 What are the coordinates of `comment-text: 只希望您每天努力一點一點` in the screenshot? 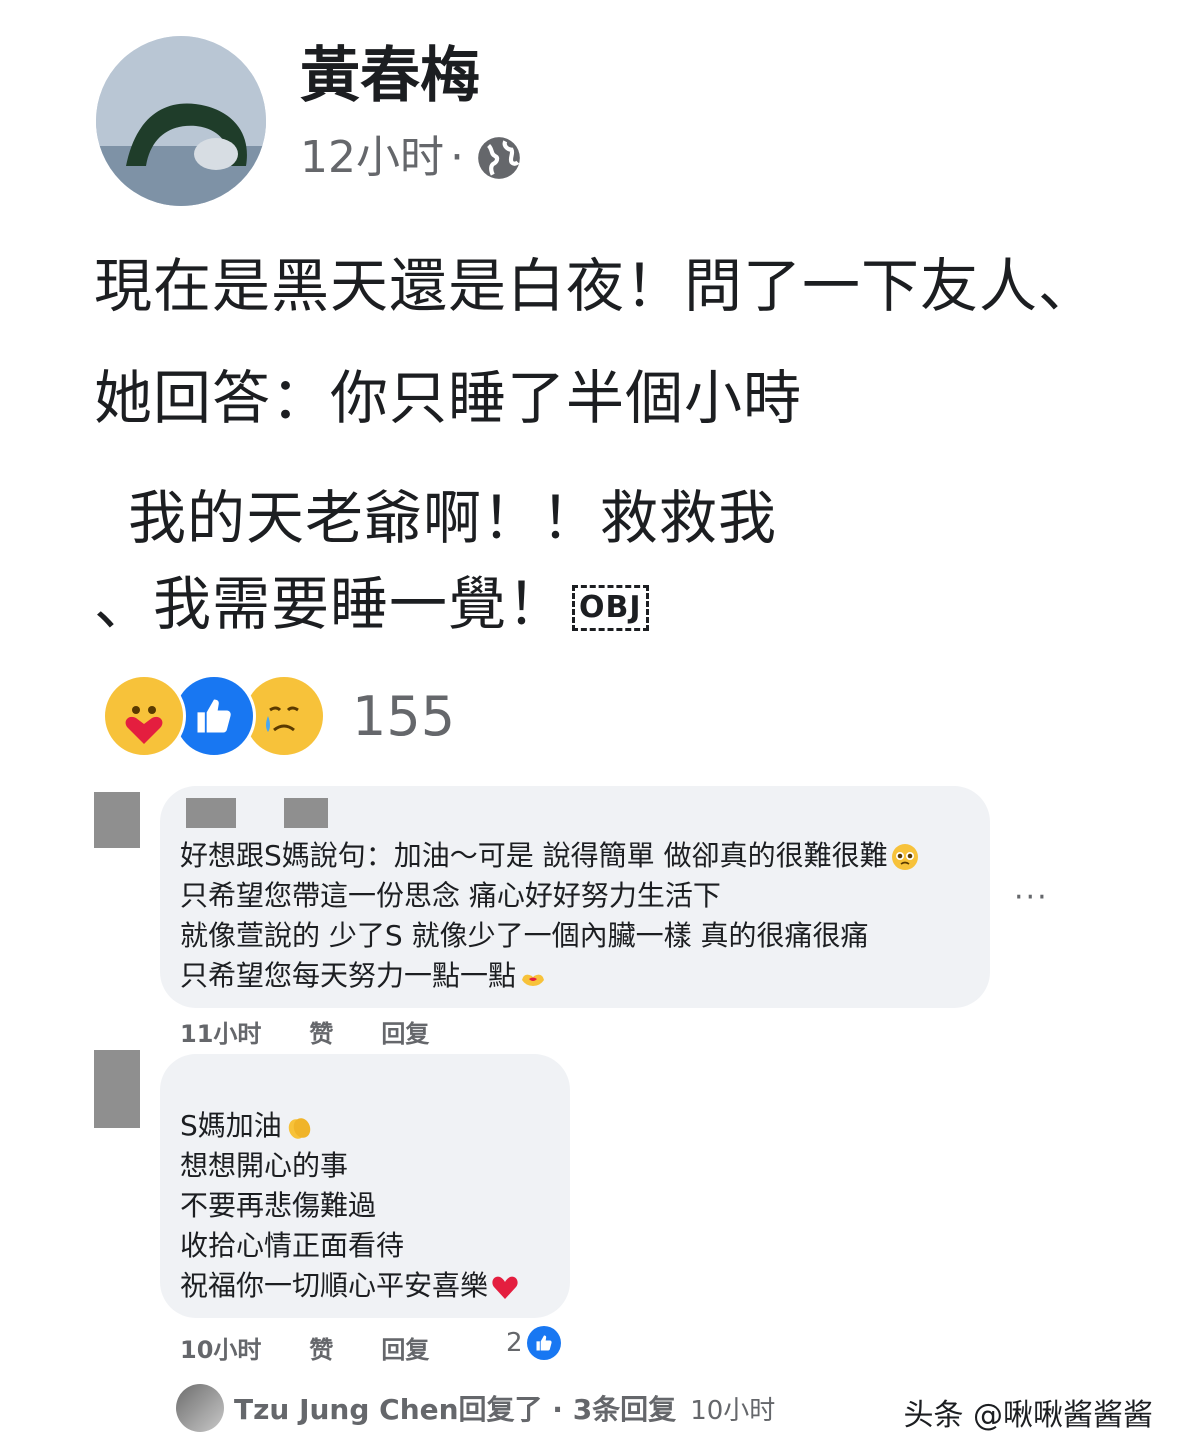 It's located at (348, 975).